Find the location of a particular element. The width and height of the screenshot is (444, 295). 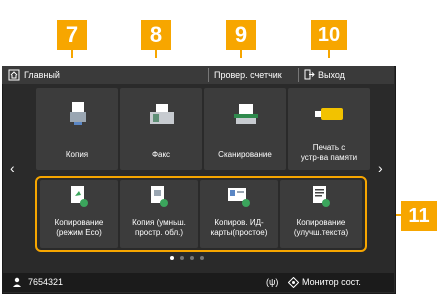

tile-eco-copy-label-1: Копирование is located at coordinates (79, 222).